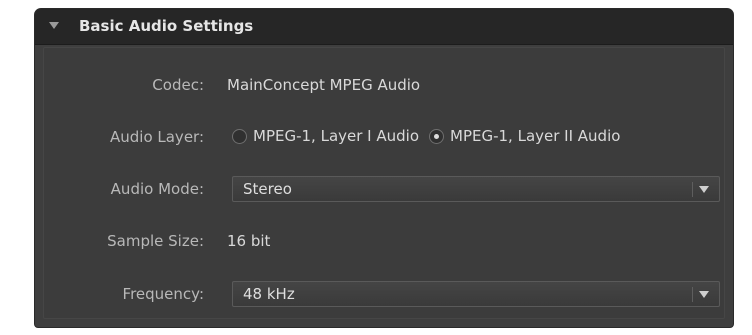 This screenshot has height=335, width=752. What do you see at coordinates (178, 85) in the screenshot?
I see `codec-label: Codec:` at bounding box center [178, 85].